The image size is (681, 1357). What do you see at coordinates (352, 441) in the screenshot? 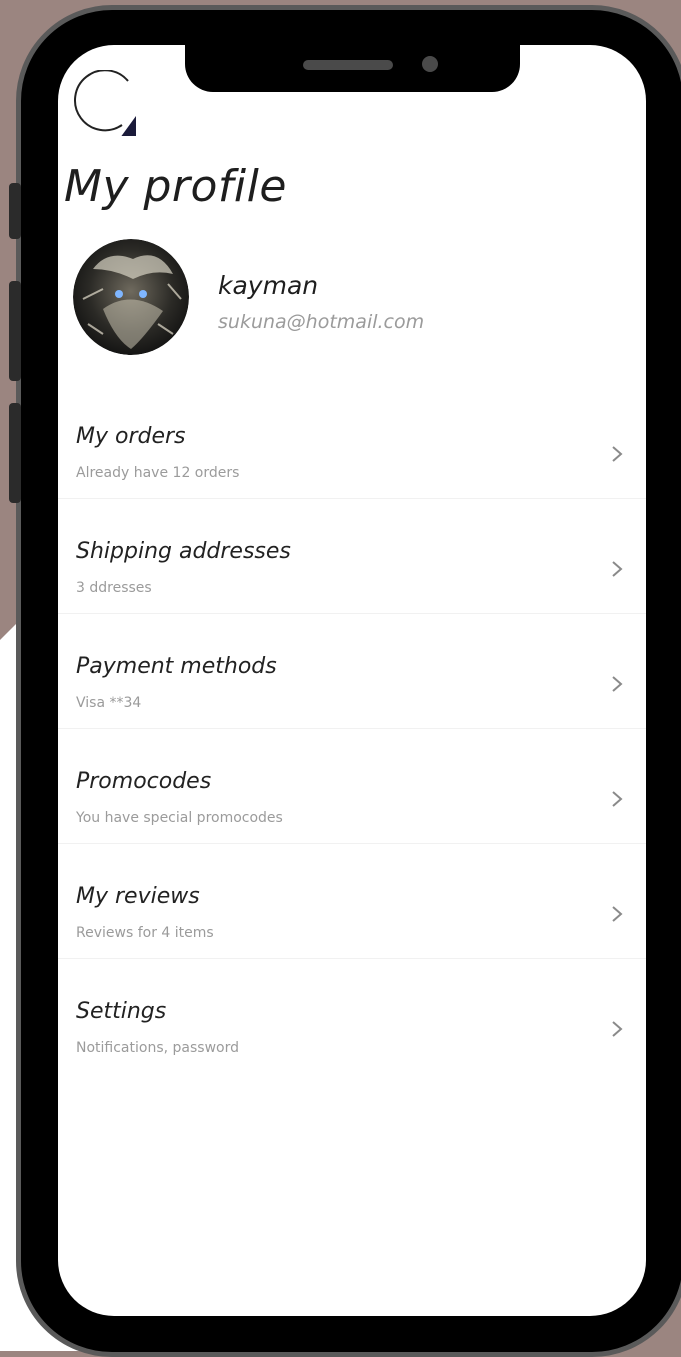
I see `menu-item-my-orders: My orders Already have 12 orders` at bounding box center [352, 441].